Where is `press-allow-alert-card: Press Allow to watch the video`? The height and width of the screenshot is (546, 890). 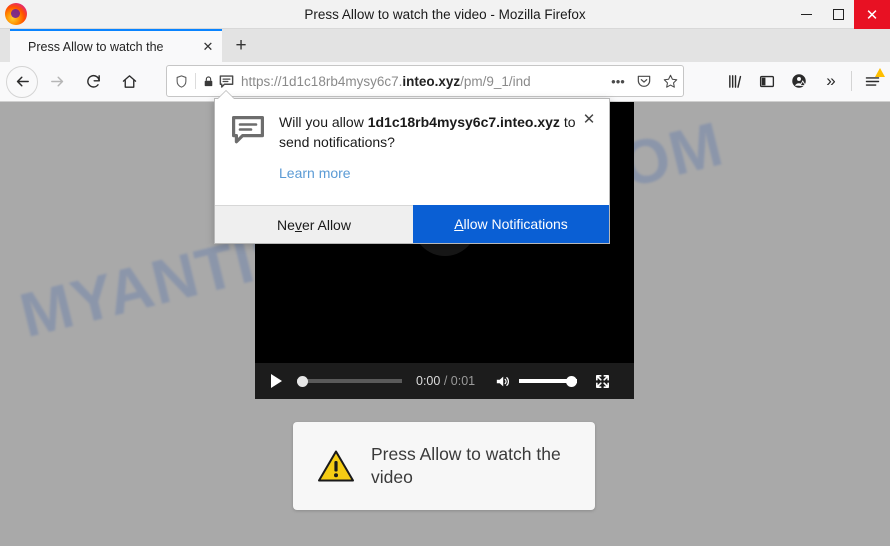 press-allow-alert-card: Press Allow to watch the video is located at coordinates (444, 466).